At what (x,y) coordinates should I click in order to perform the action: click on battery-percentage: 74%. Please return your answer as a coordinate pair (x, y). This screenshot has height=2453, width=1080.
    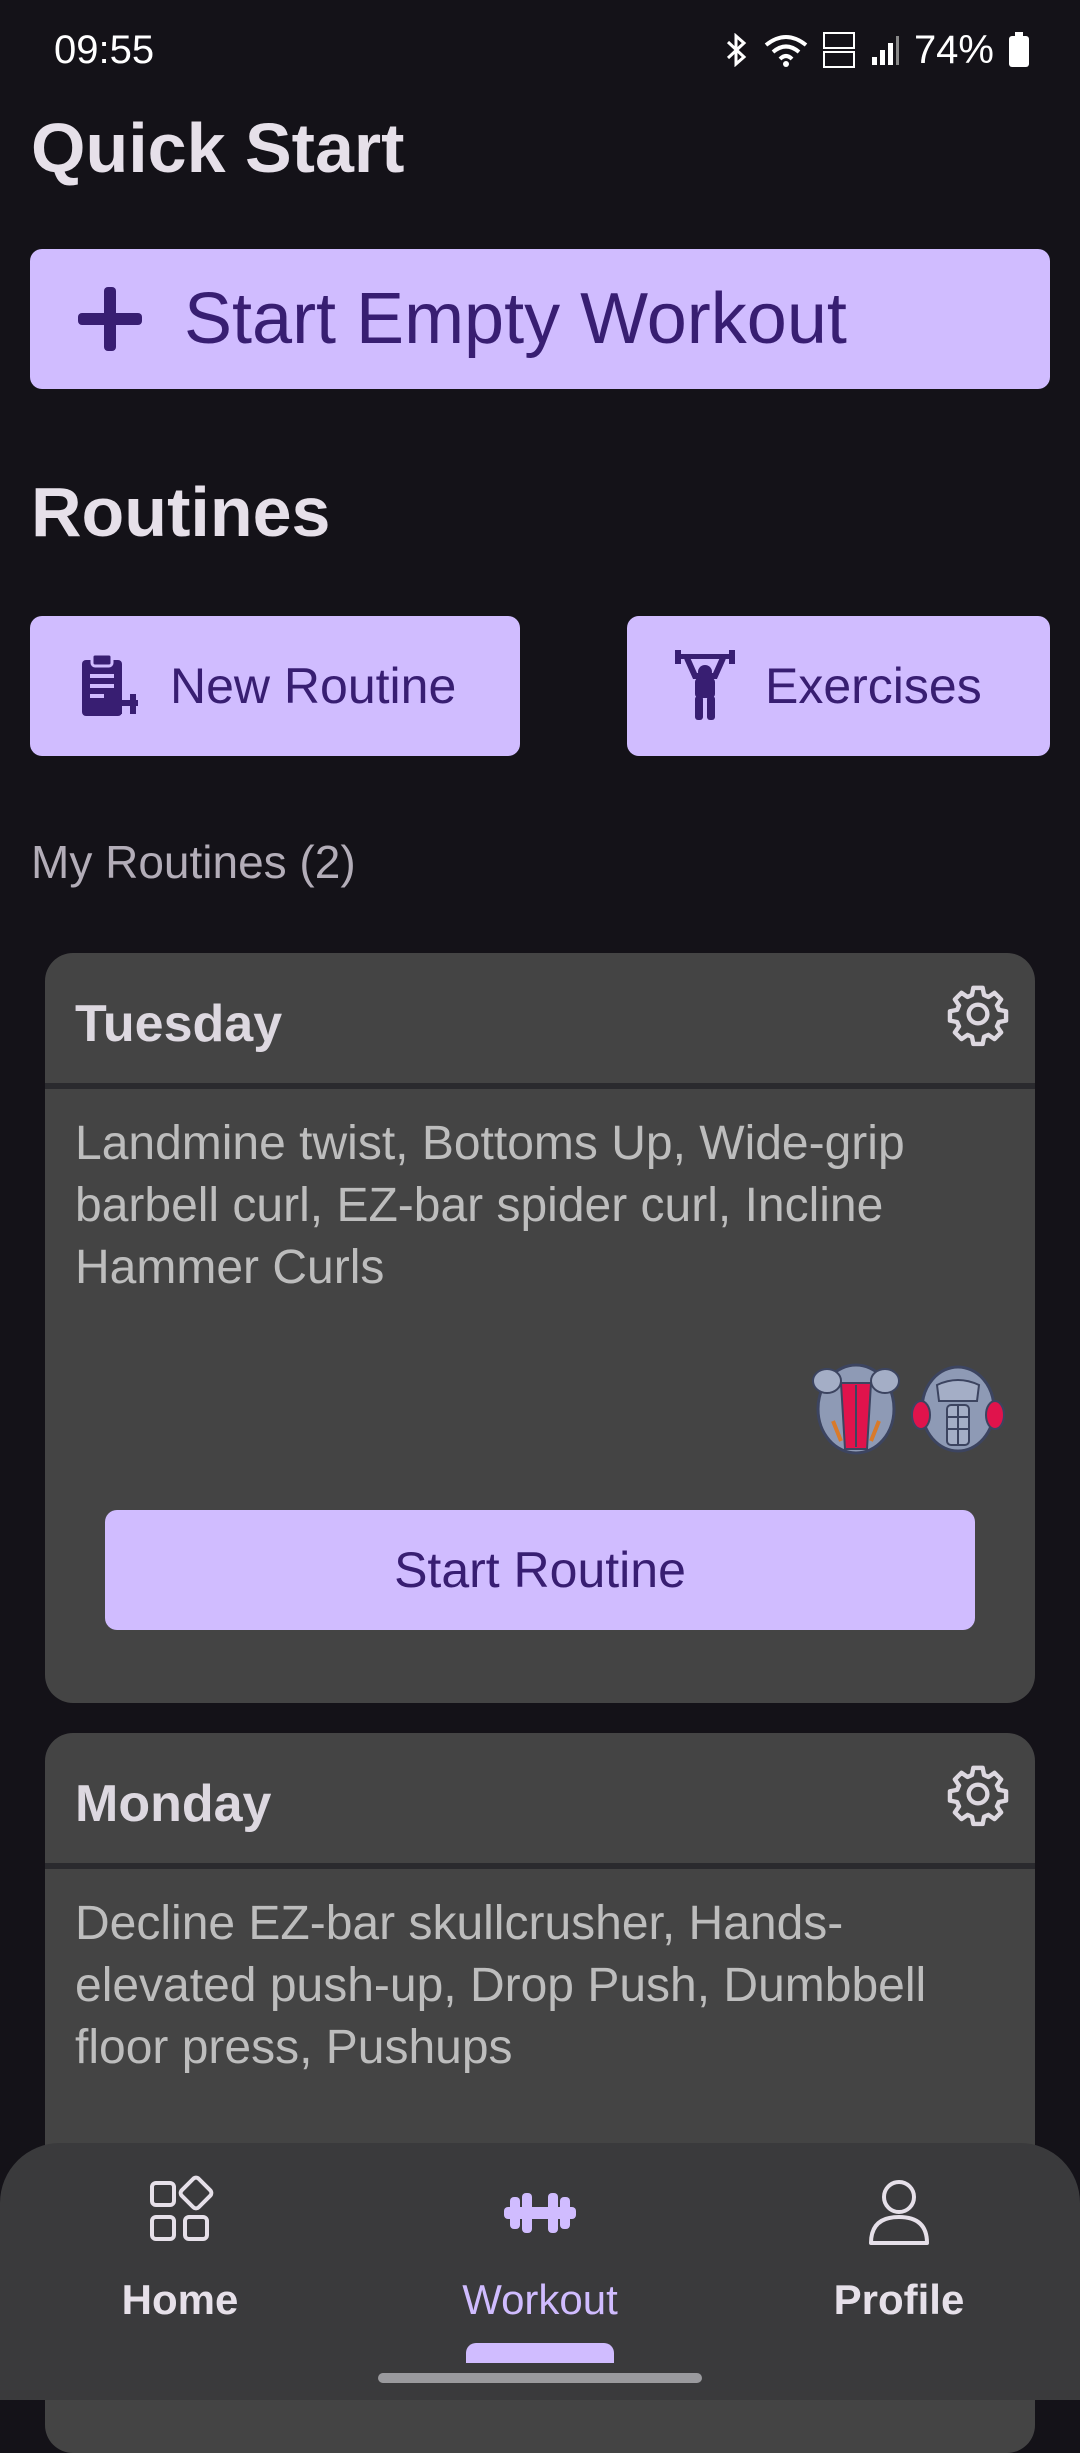
    Looking at the image, I should click on (953, 50).